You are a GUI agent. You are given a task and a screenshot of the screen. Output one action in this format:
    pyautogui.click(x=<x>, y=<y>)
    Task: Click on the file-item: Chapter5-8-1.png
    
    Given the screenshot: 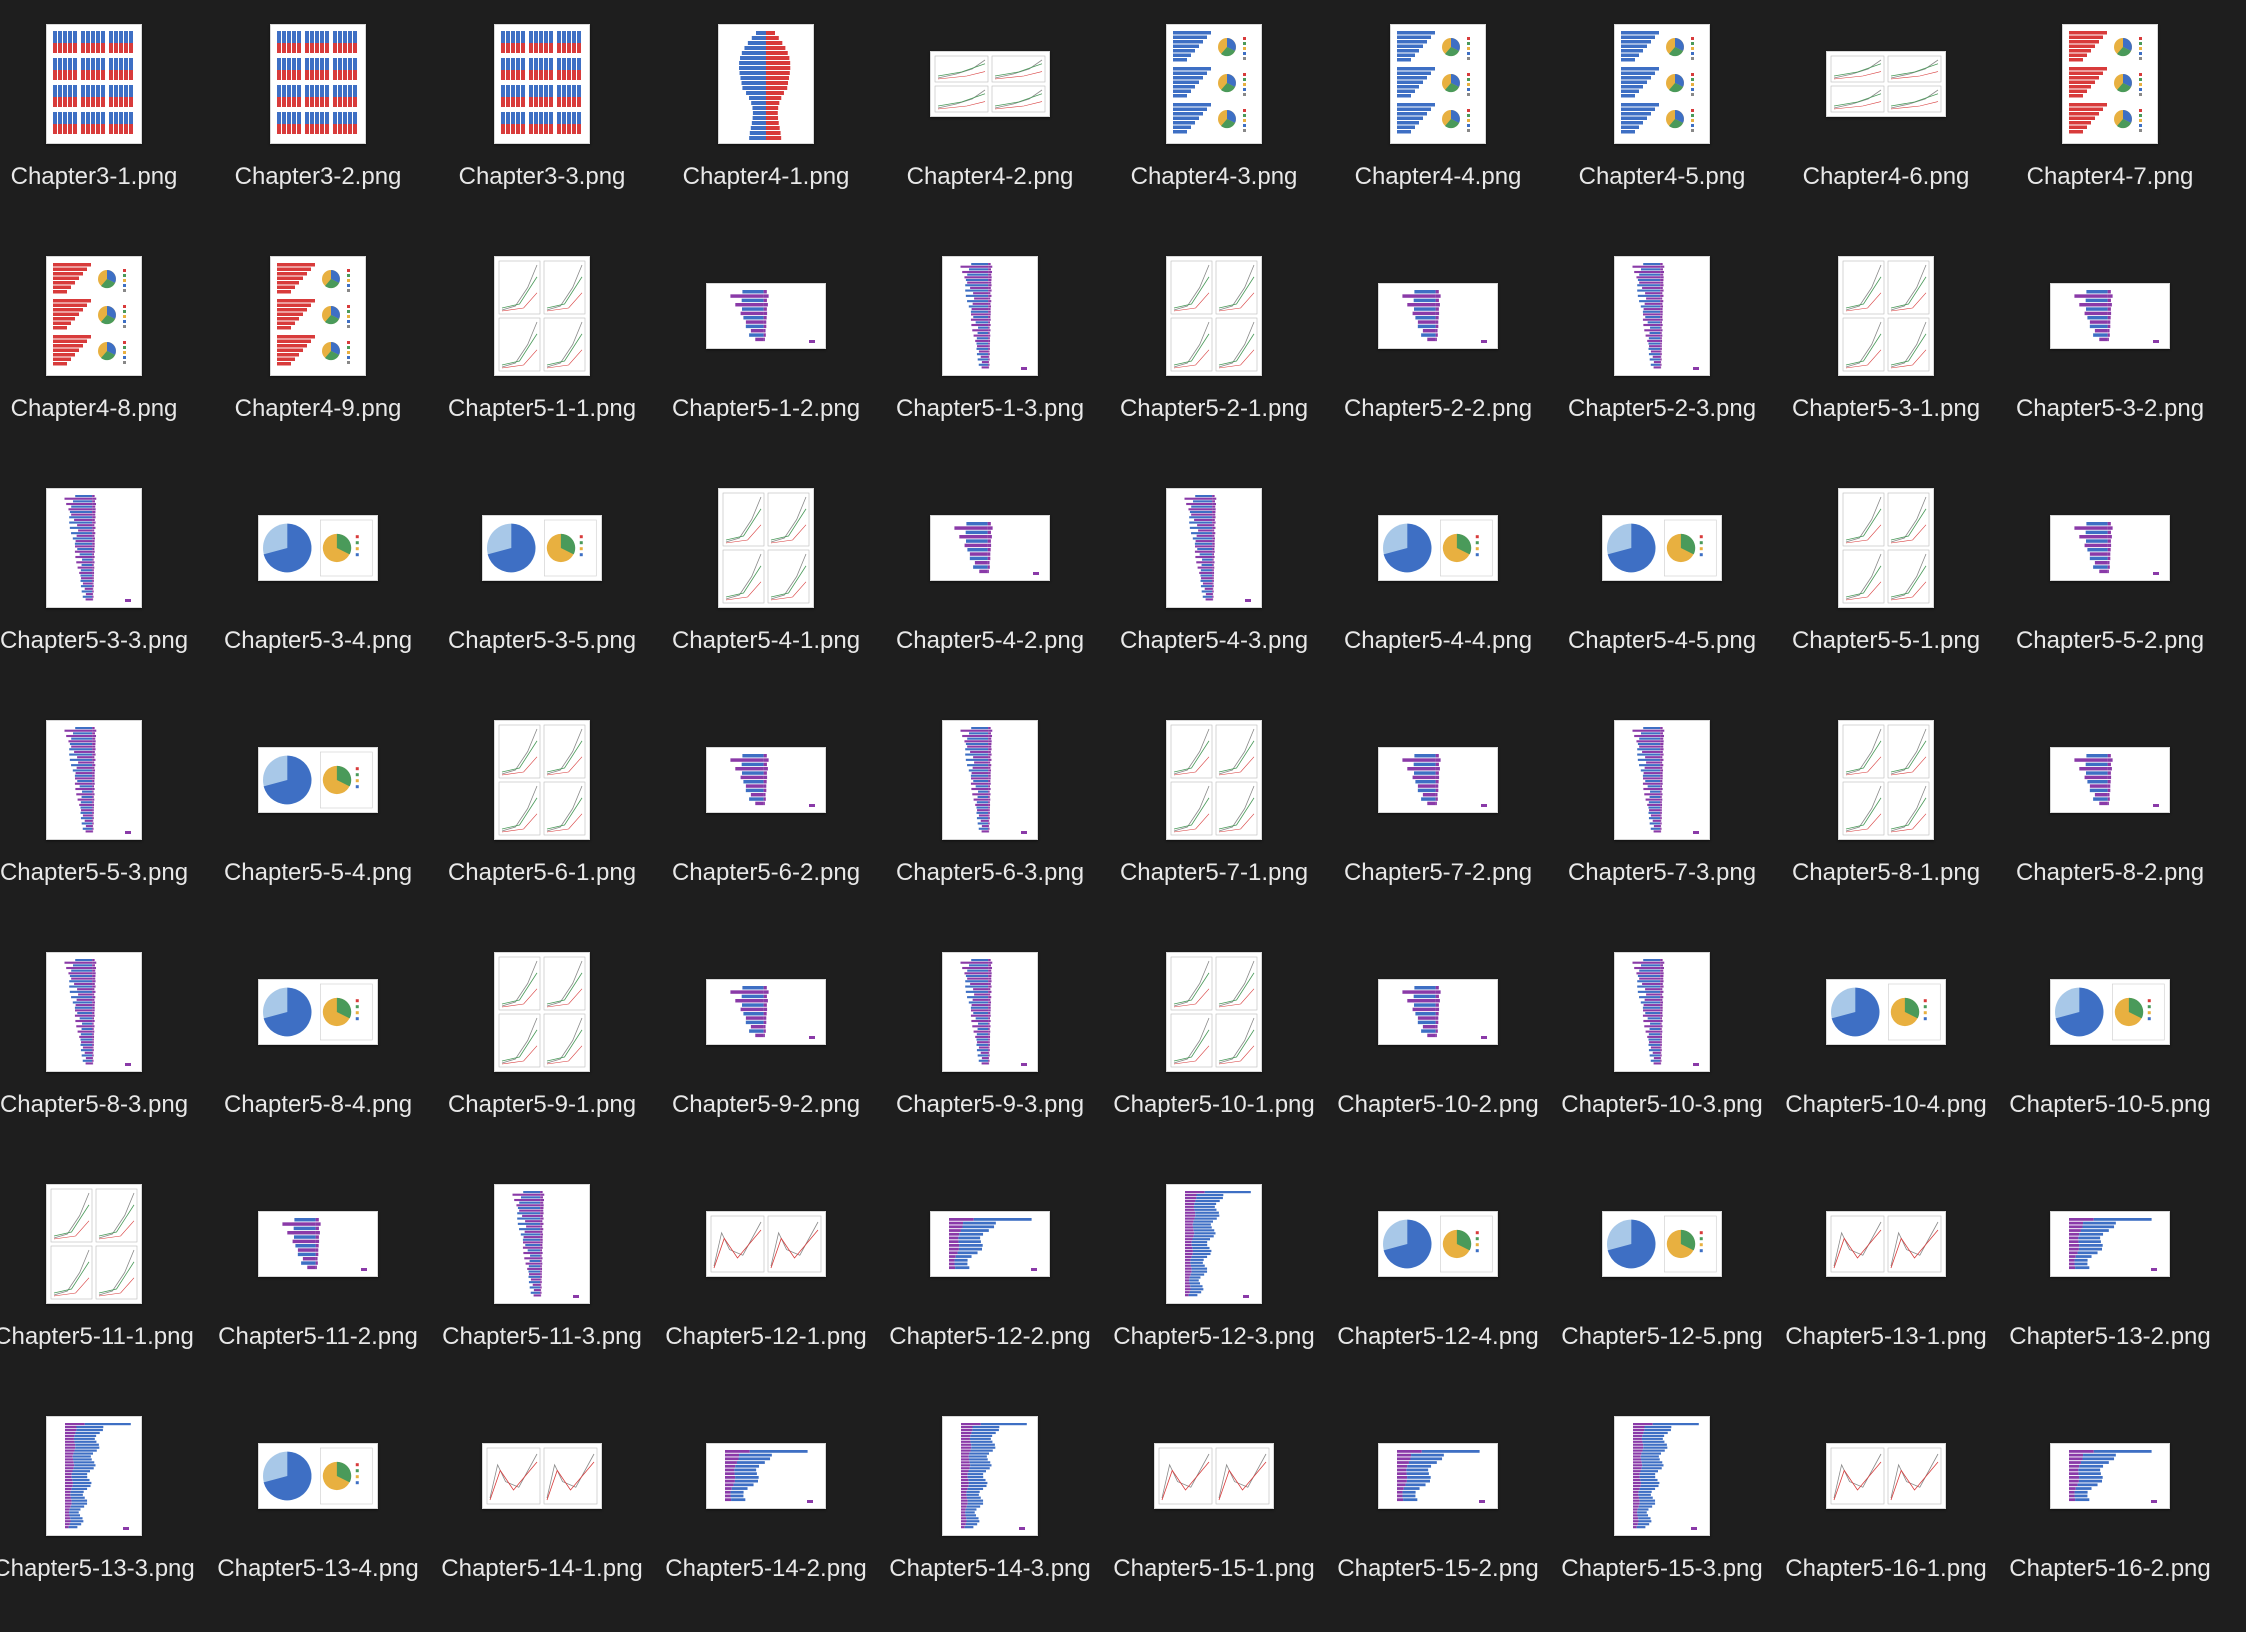 What is the action you would take?
    pyautogui.click(x=1886, y=820)
    